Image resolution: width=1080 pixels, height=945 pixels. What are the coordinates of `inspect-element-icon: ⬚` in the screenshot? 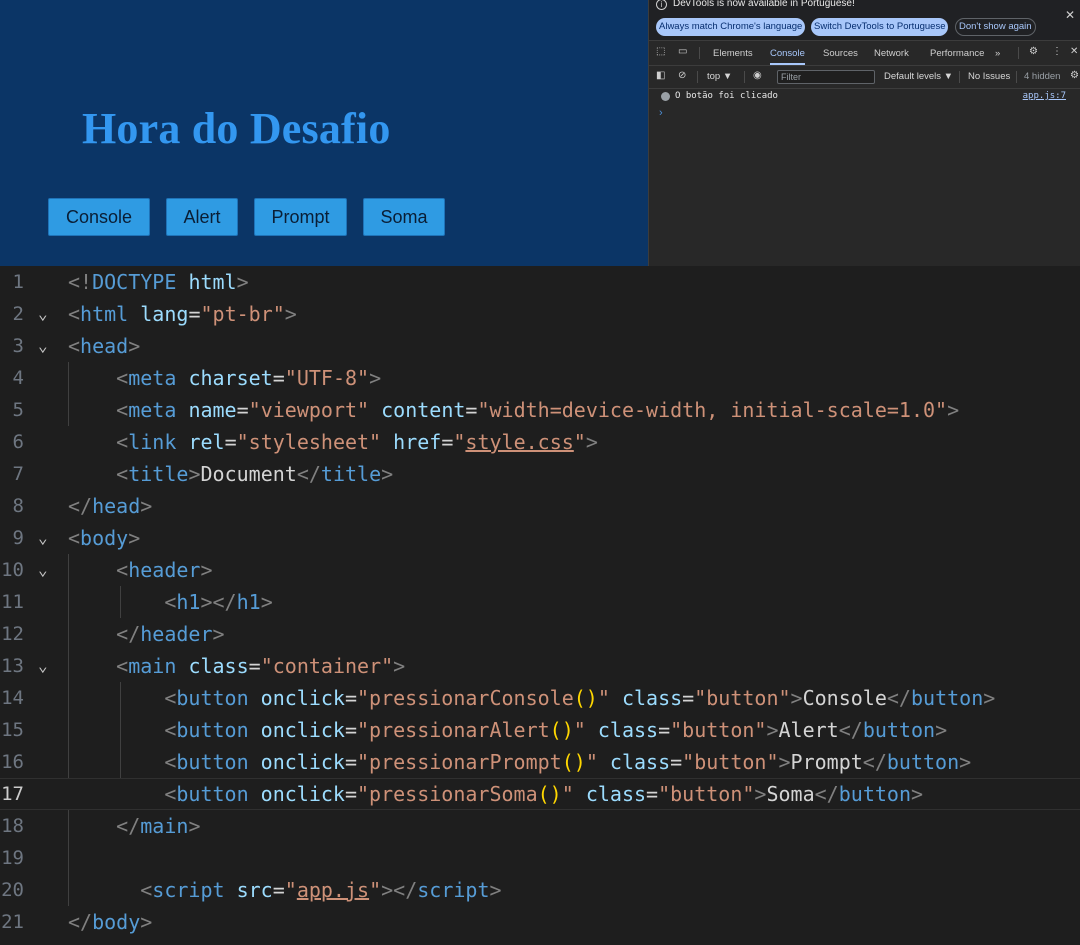 It's located at (661, 52).